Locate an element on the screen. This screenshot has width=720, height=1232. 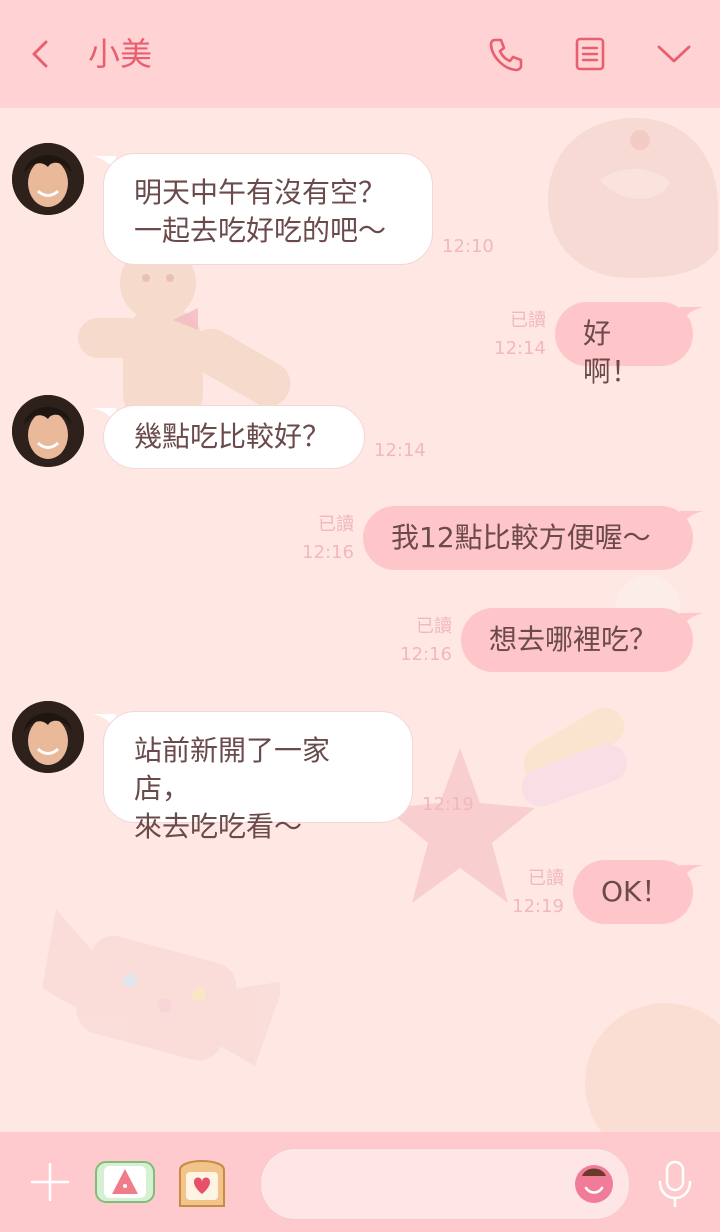
back-arrow-icon is located at coordinates (42, 54).